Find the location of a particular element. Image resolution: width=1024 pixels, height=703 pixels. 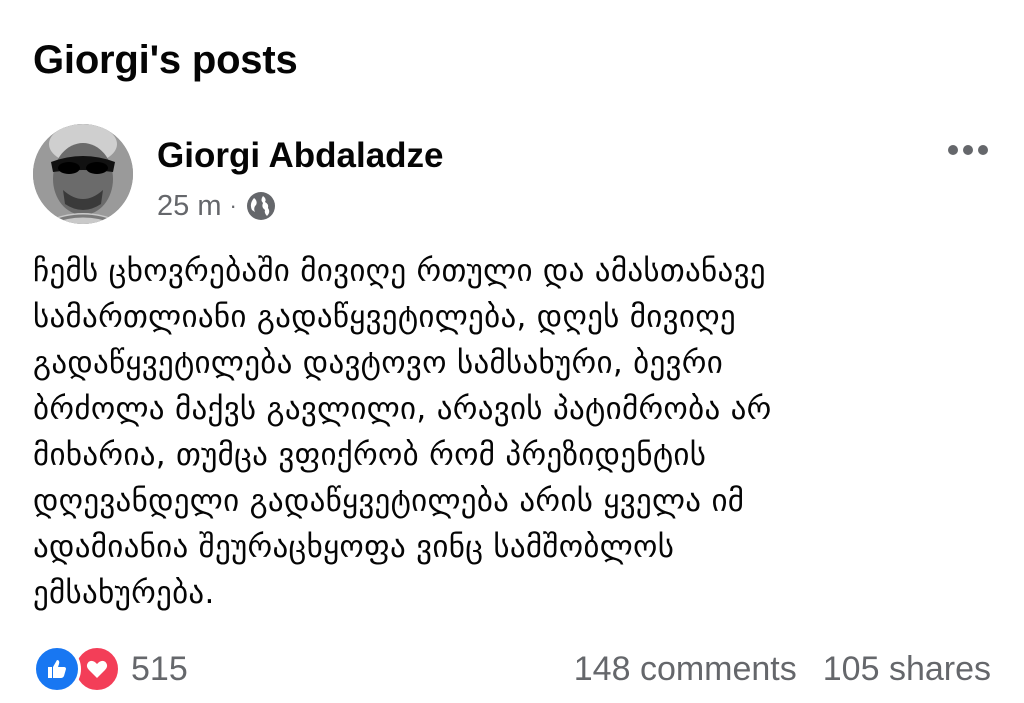

avatar-photo is located at coordinates (83, 174).